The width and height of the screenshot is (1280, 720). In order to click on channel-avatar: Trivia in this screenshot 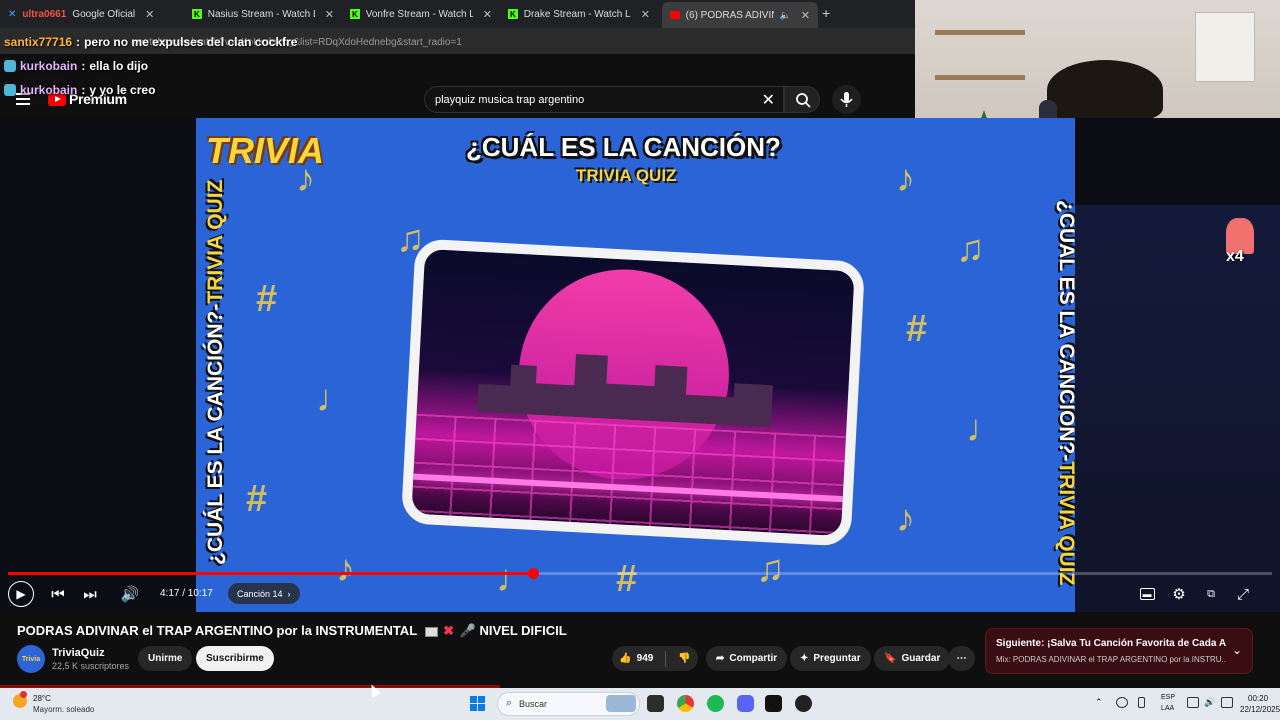, I will do `click(31, 659)`.